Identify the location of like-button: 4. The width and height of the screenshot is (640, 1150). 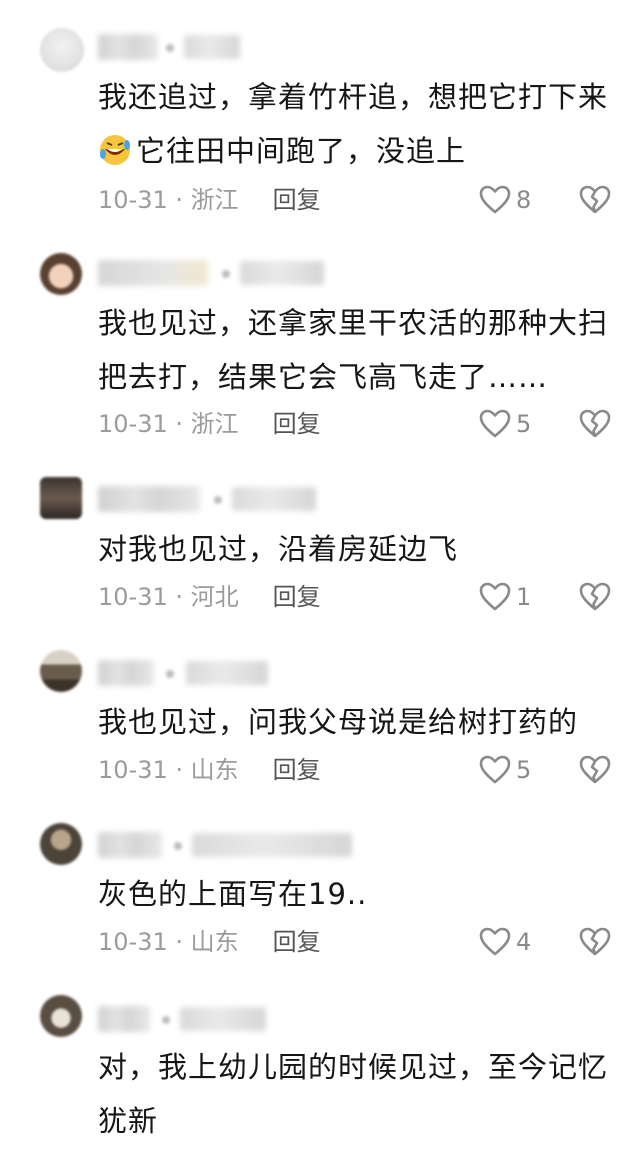
(504, 942).